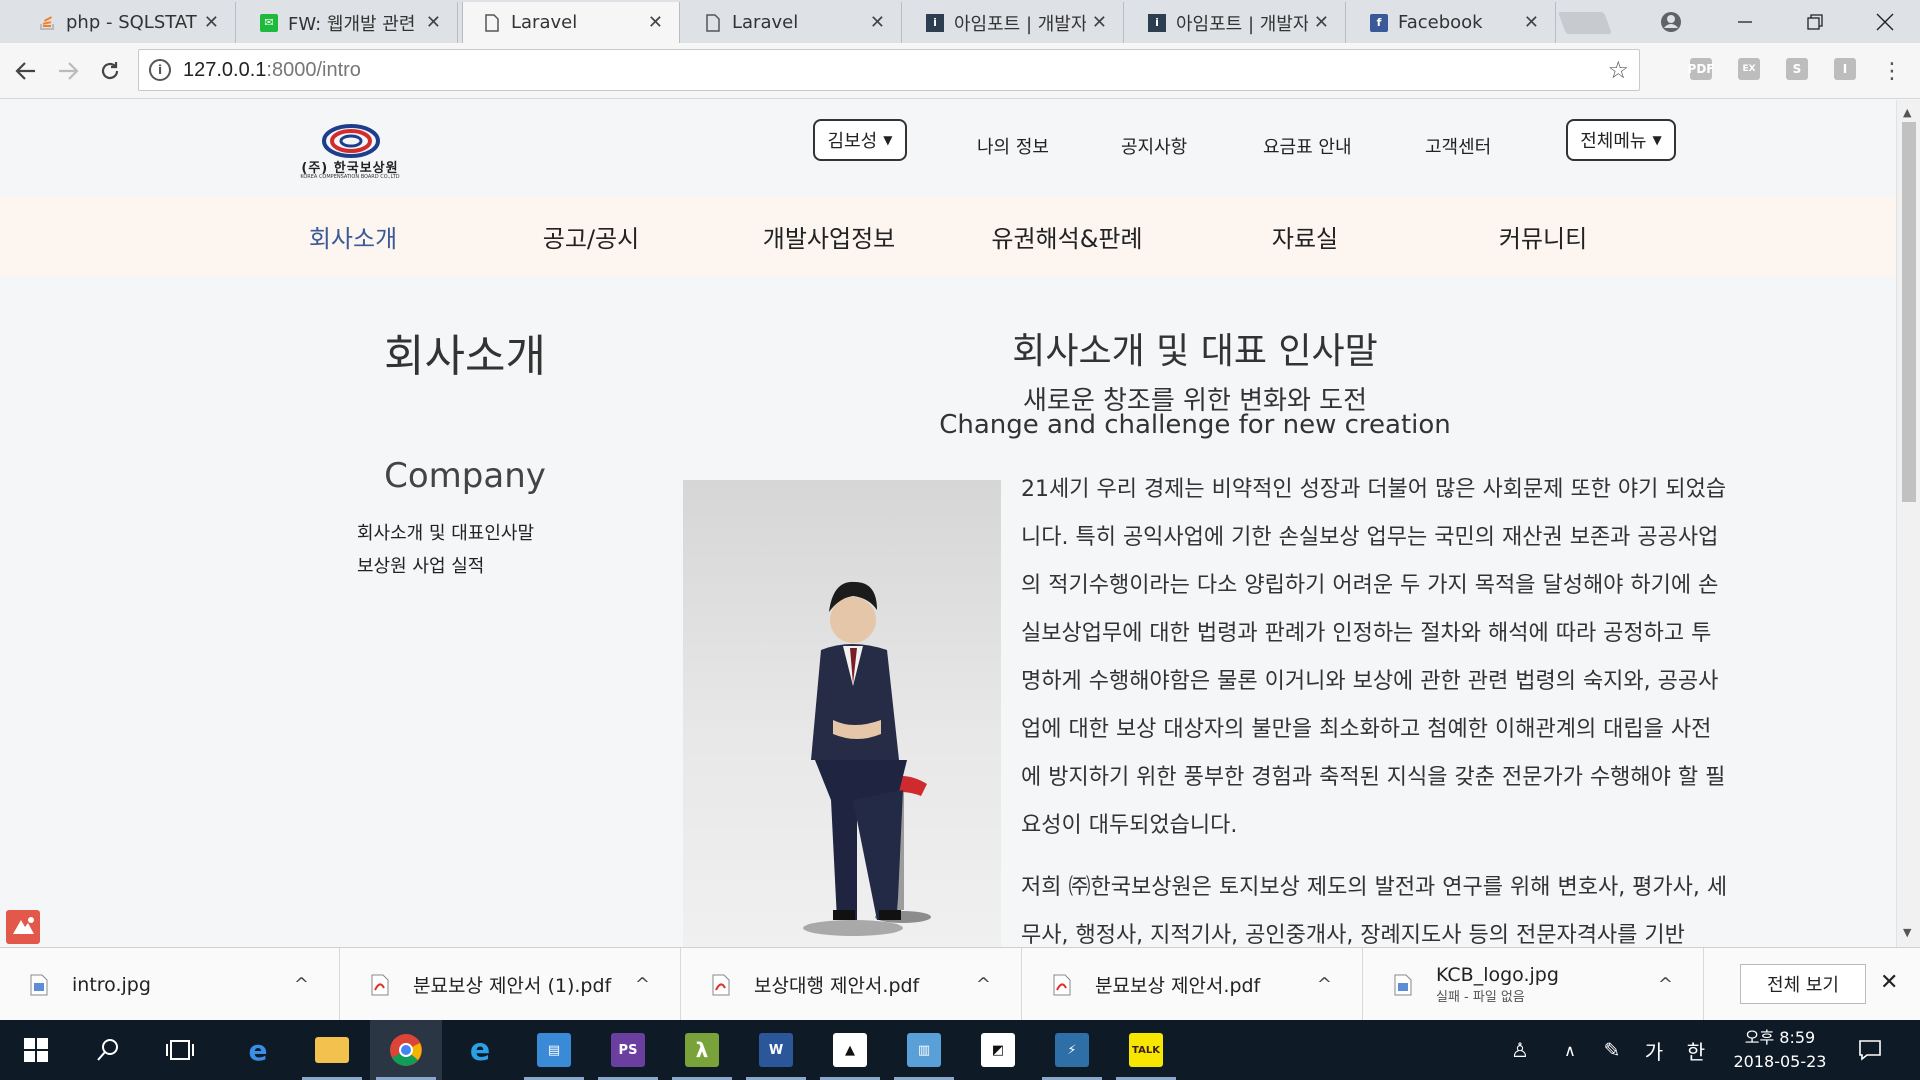 The height and width of the screenshot is (1080, 1920). I want to click on taskbar-app-photos: ▲, so click(850, 1050).